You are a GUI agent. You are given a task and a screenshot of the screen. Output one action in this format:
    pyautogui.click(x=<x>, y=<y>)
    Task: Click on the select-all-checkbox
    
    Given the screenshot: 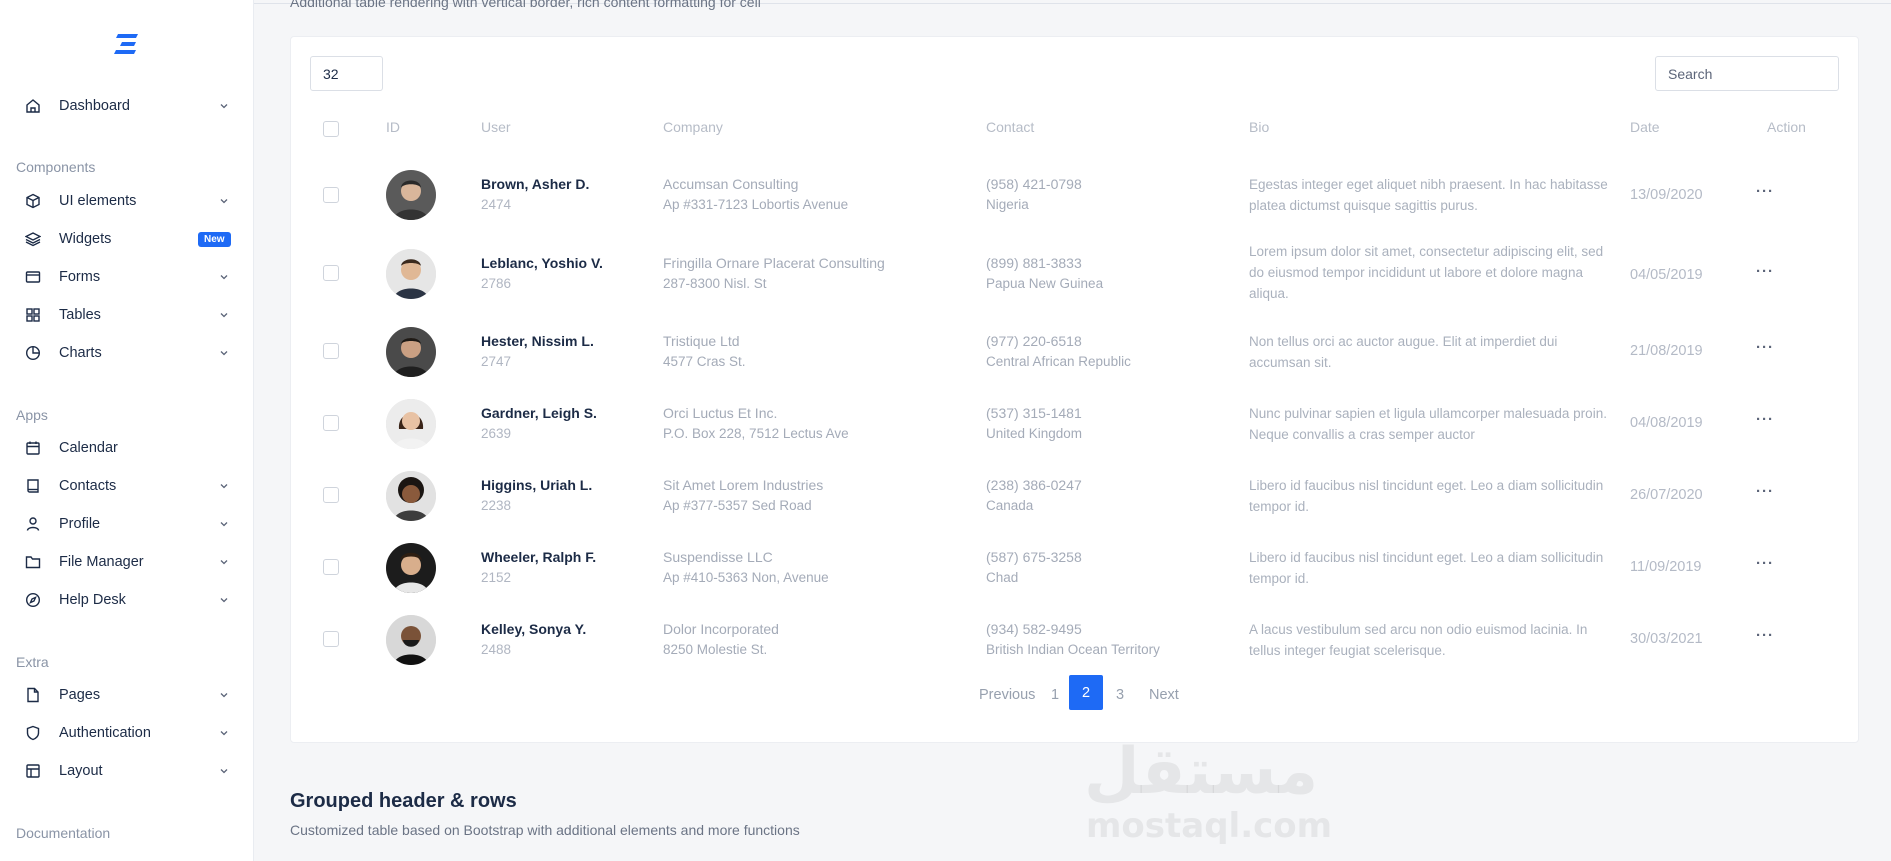 What is the action you would take?
    pyautogui.click(x=331, y=129)
    